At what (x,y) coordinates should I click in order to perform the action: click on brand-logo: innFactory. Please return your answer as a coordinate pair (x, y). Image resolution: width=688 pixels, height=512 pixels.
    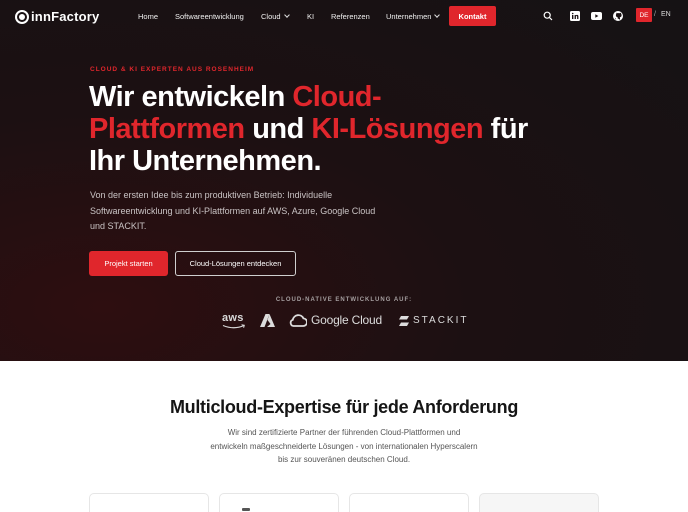
    Looking at the image, I should click on (57, 16).